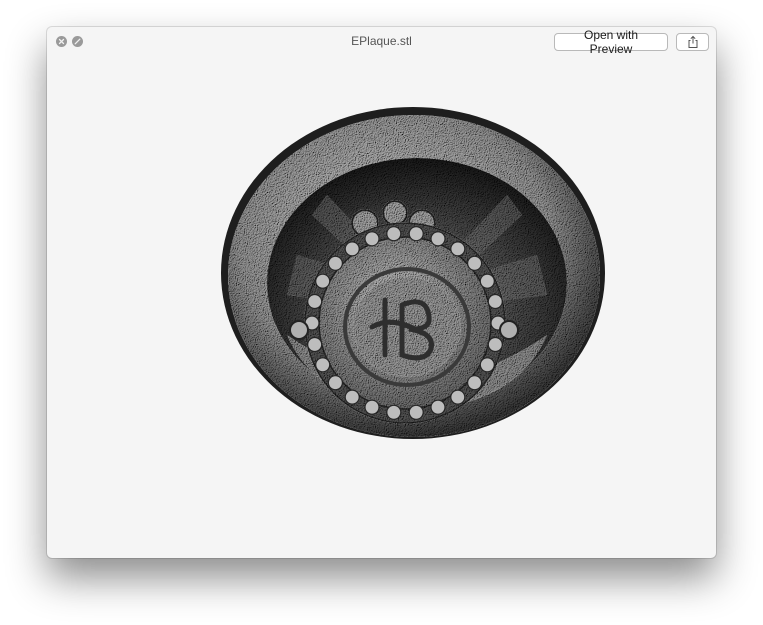  Describe the element at coordinates (611, 42) in the screenshot. I see `open-with-preview-button: Open with Preview` at that location.